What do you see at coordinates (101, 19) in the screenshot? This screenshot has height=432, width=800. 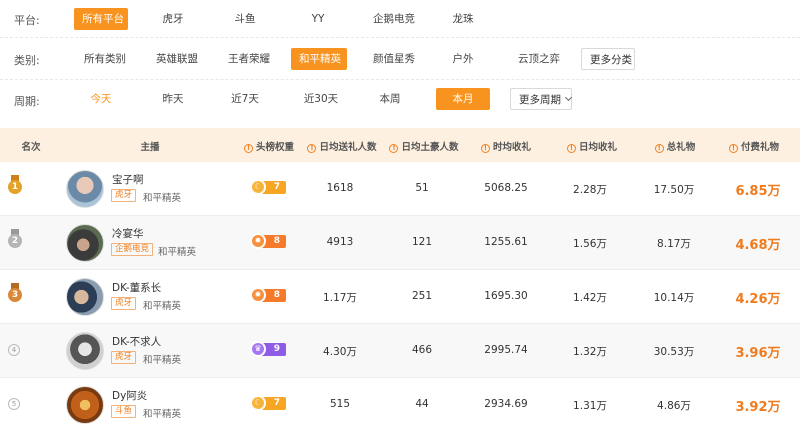 I see `platform-option-all: 所有平台` at bounding box center [101, 19].